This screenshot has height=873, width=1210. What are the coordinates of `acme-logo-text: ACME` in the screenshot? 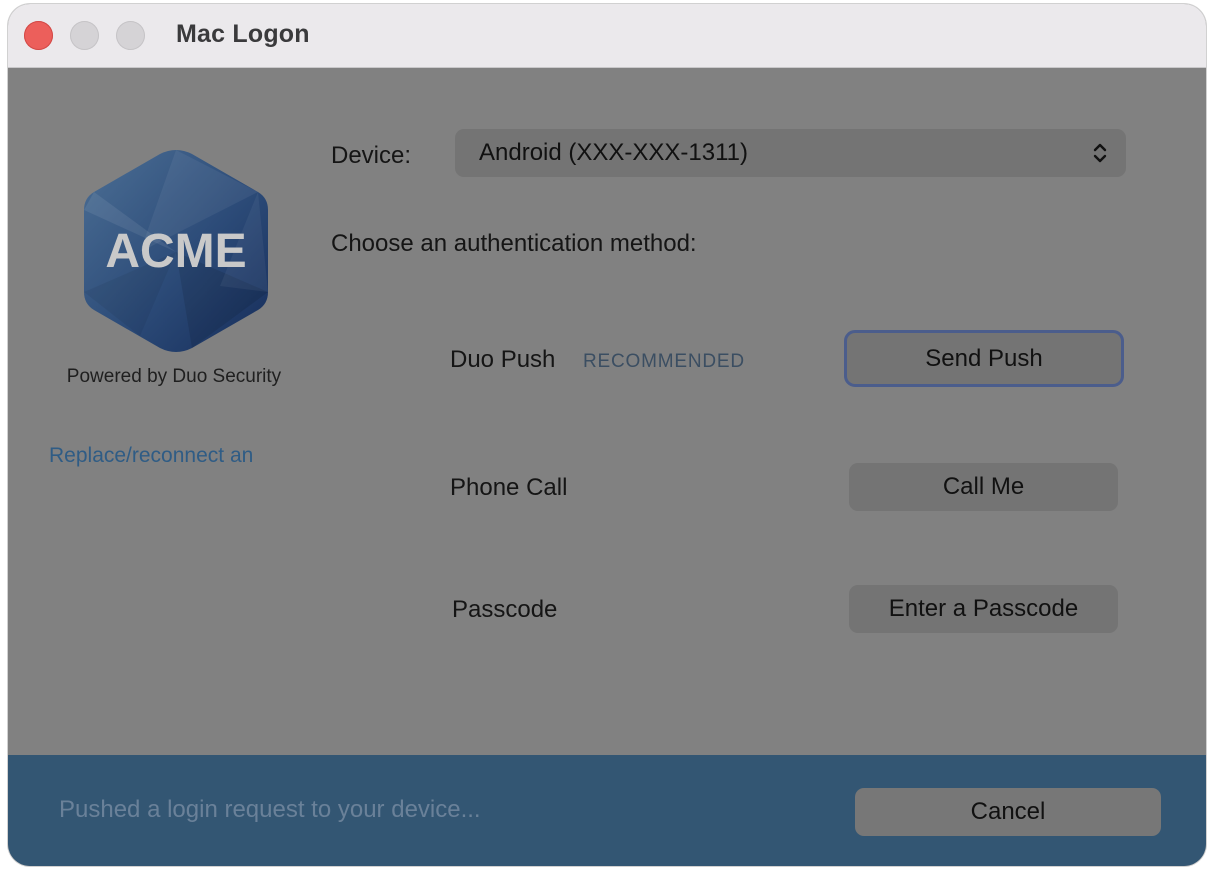 It's located at (175, 251).